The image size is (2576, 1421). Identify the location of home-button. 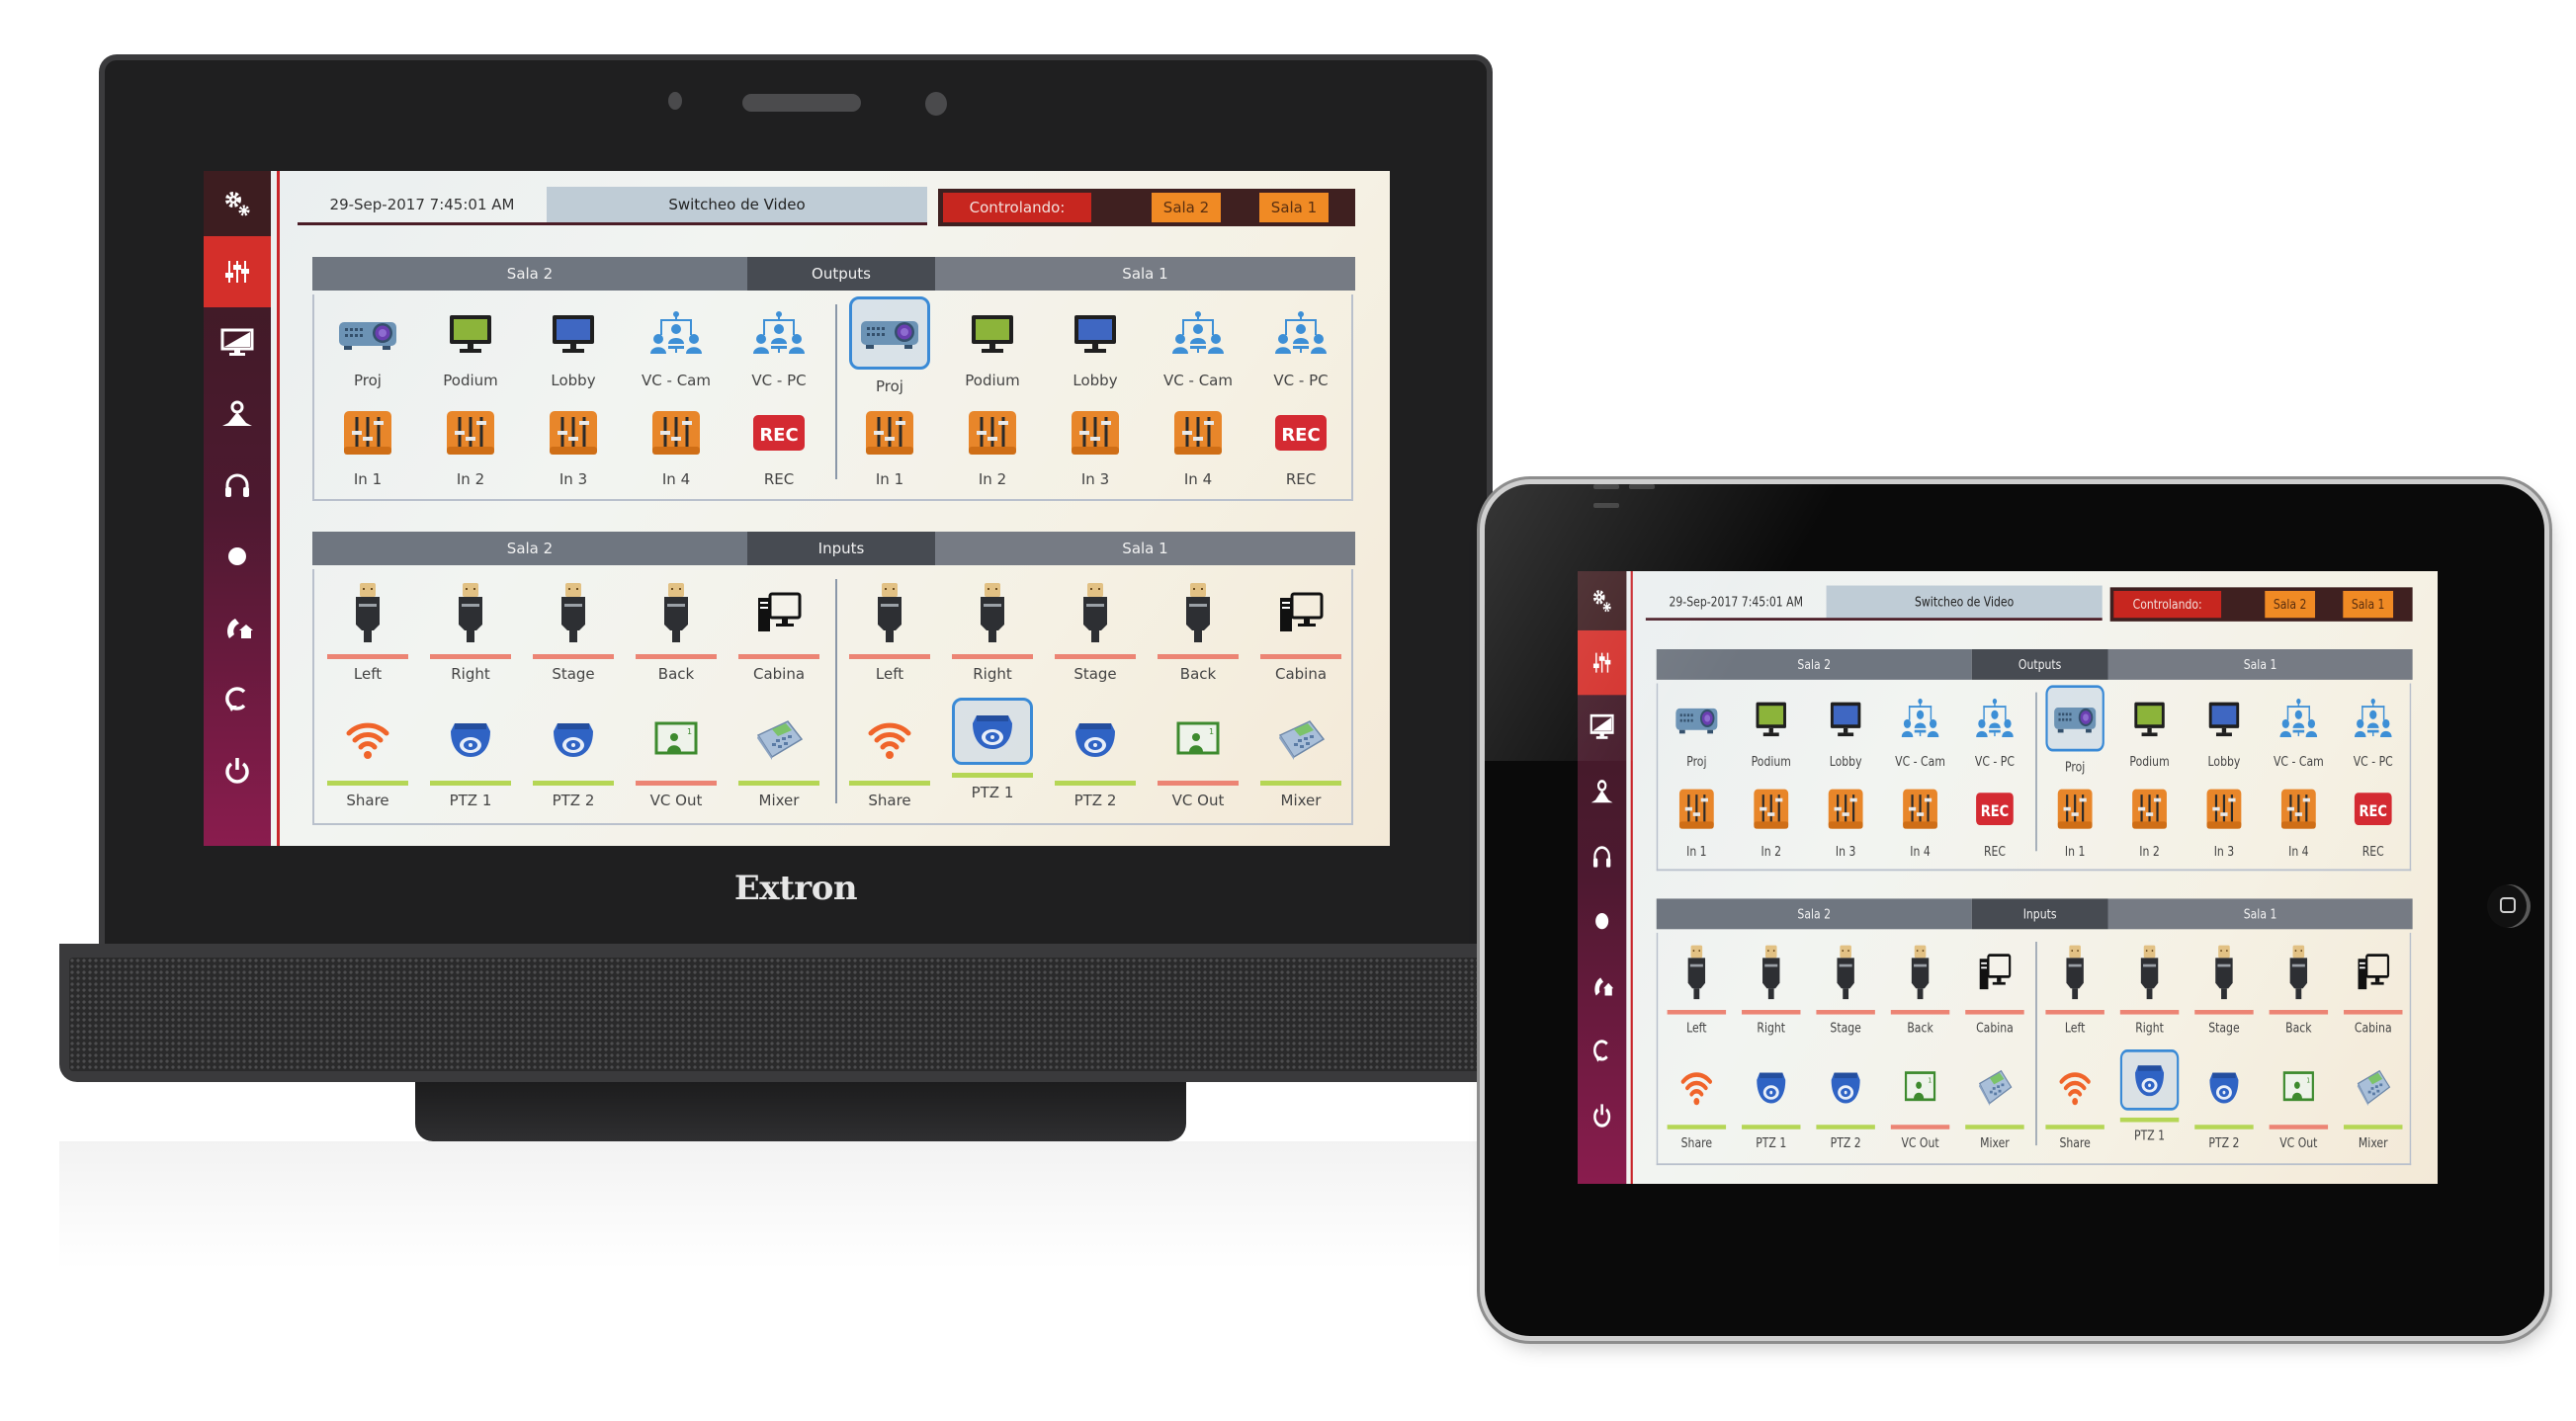
(2509, 906).